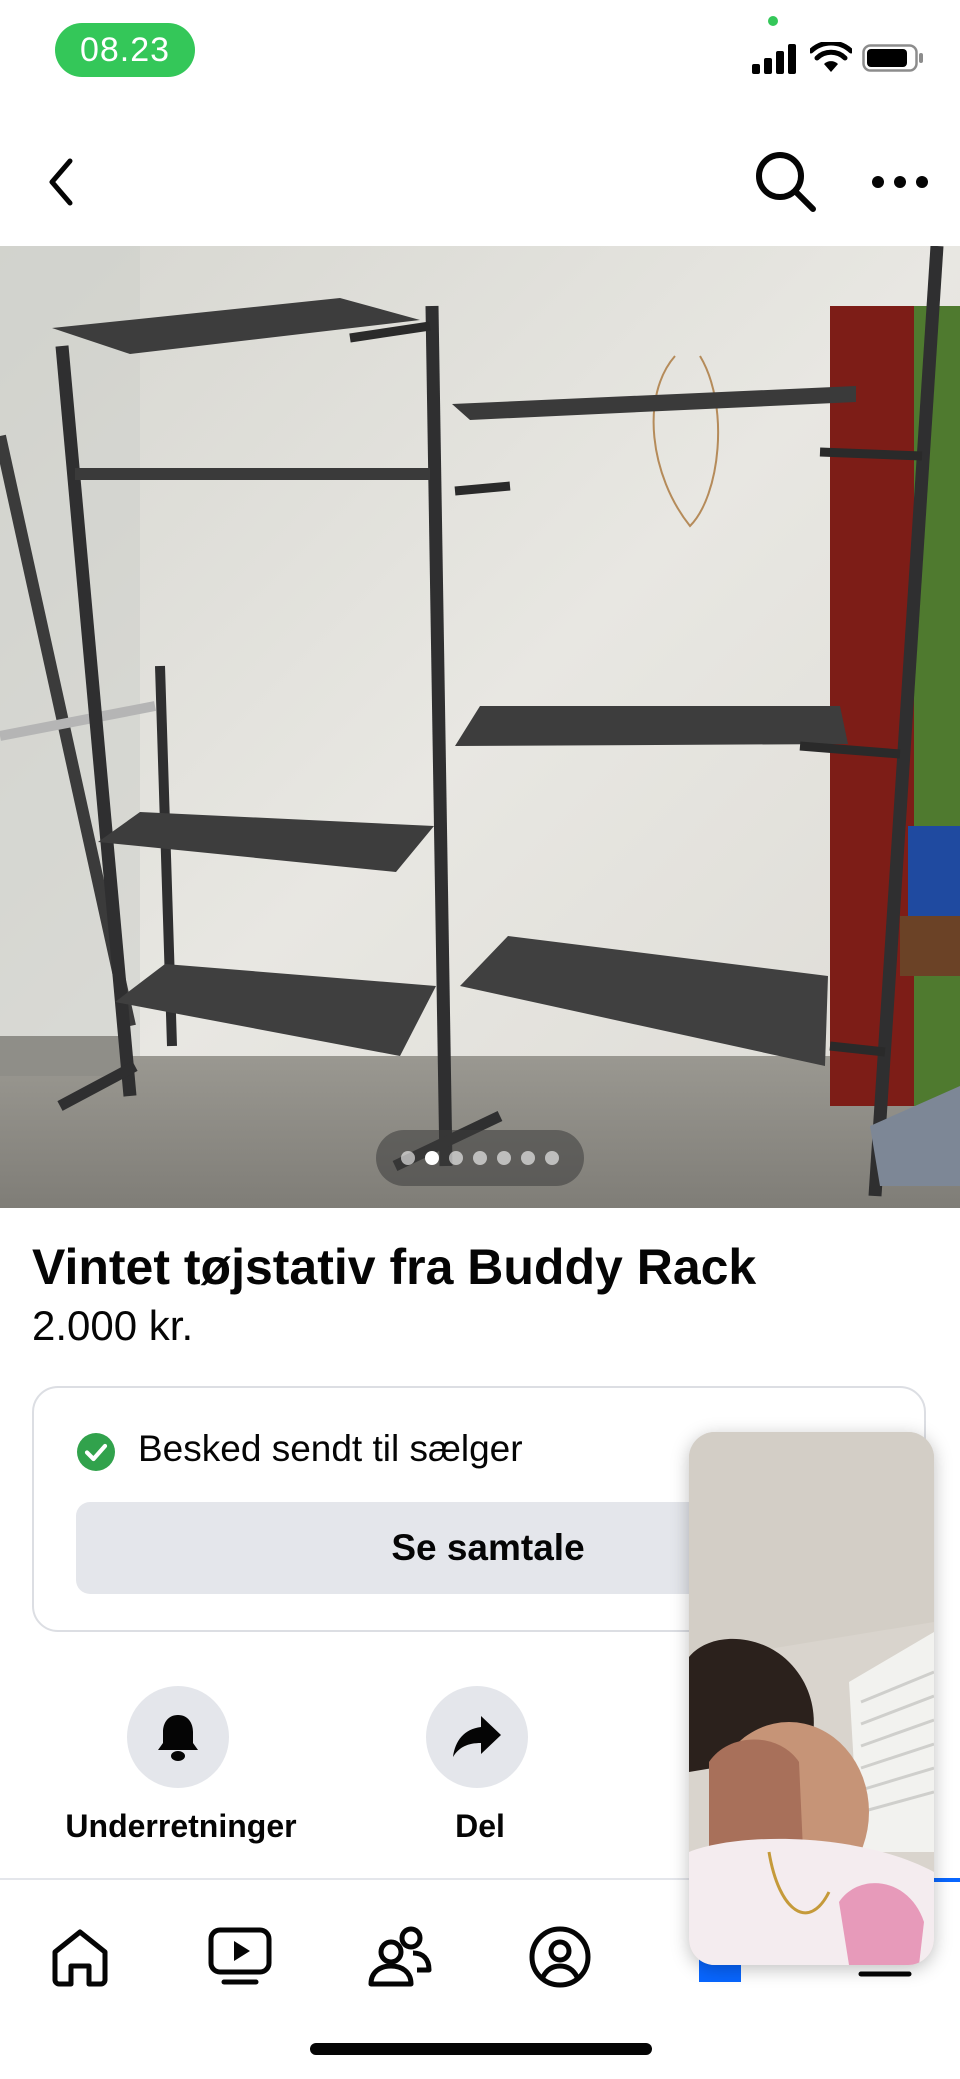 The height and width of the screenshot is (2079, 960). Describe the element at coordinates (96, 1452) in the screenshot. I see `check-circle-icon` at that location.